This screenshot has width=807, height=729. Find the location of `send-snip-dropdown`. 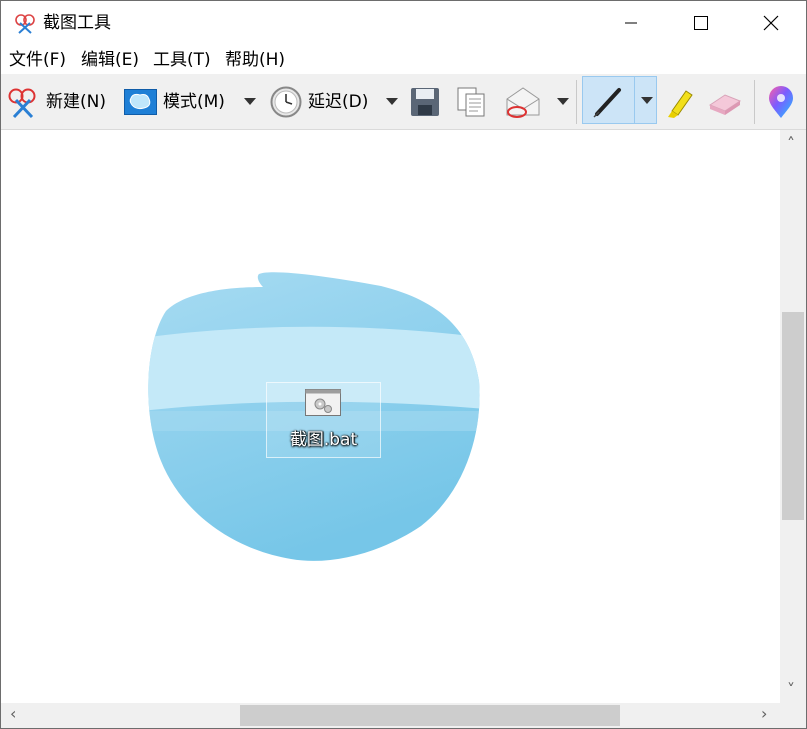

send-snip-dropdown is located at coordinates (563, 102).